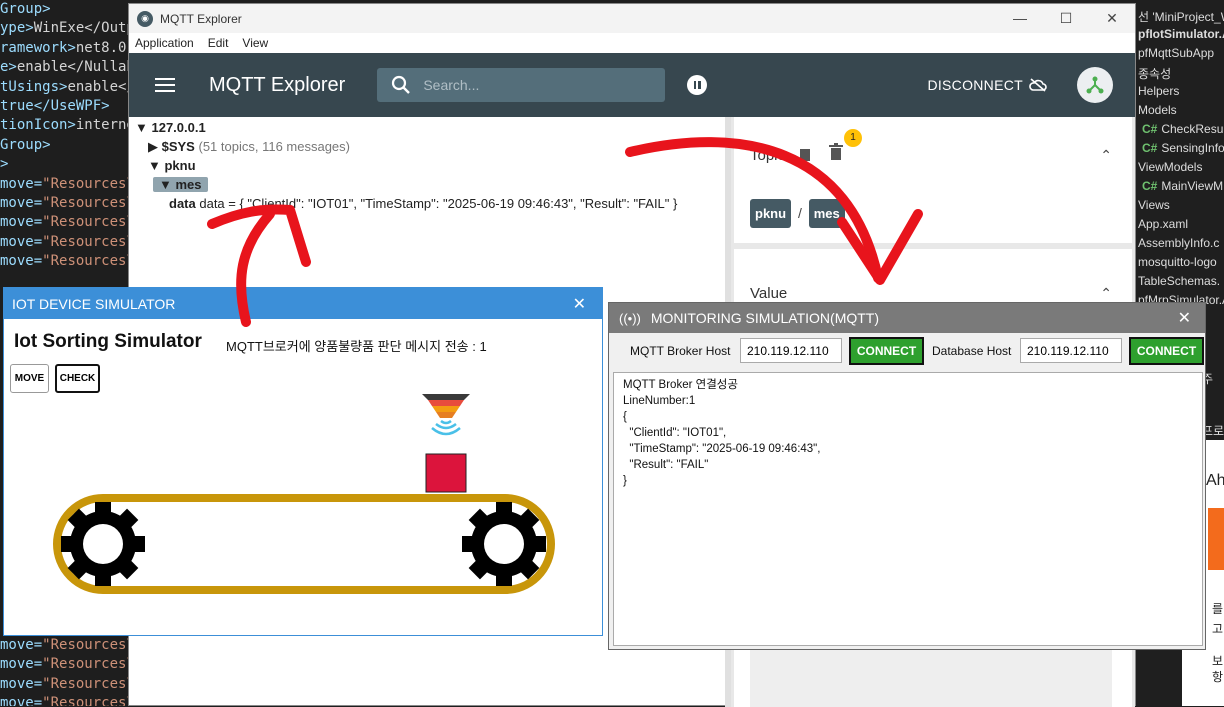 Image resolution: width=1224 pixels, height=707 pixels. I want to click on solution-item: TableSchemas., so click(1179, 281).